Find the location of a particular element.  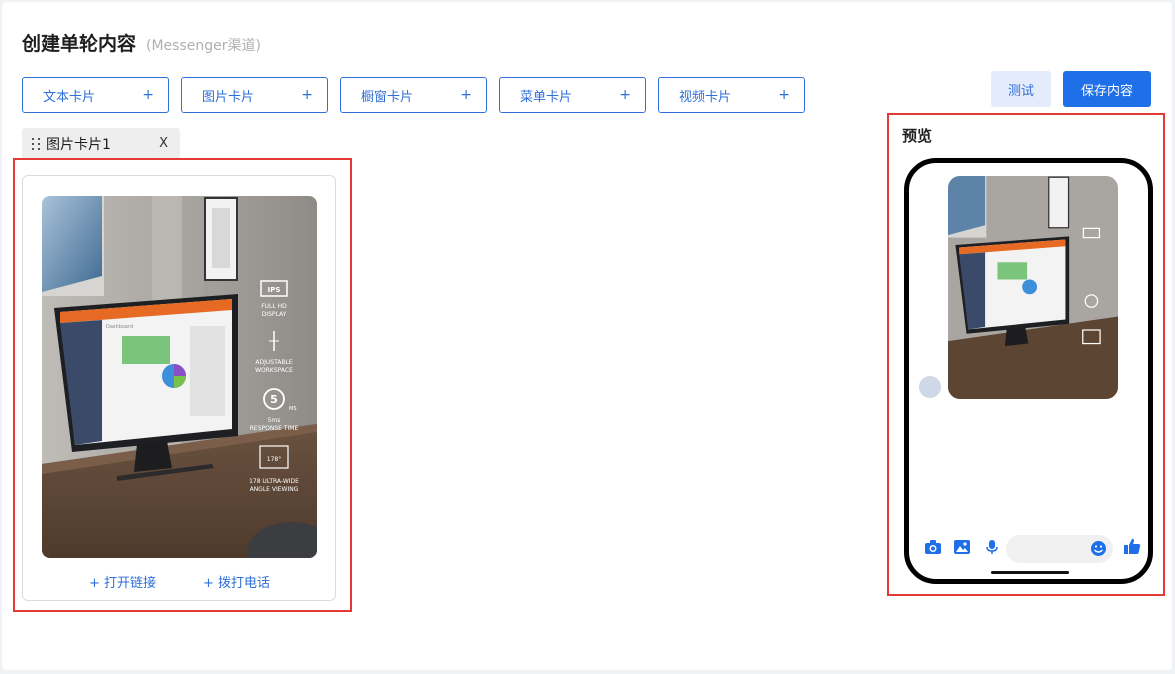

tab-image-card-1: 图片卡片1 X is located at coordinates (101, 144).